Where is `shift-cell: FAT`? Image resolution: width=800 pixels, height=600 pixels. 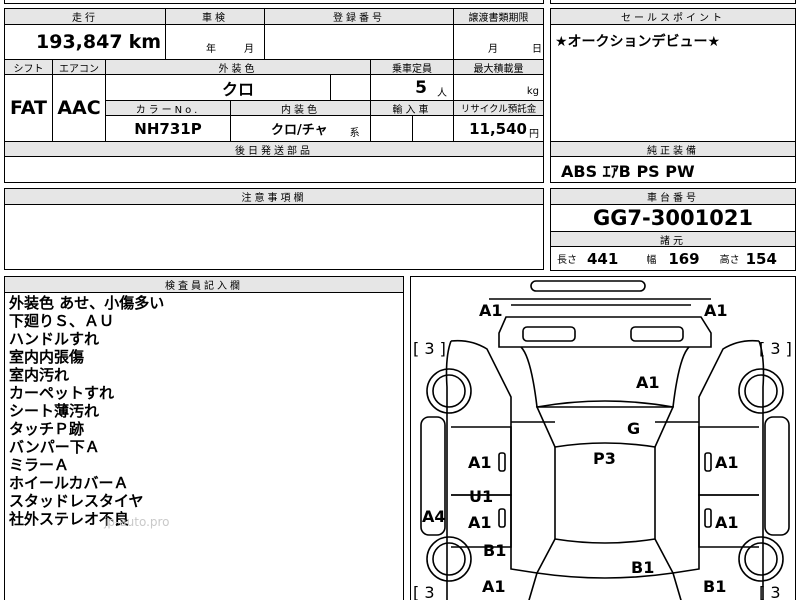 shift-cell: FAT is located at coordinates (28, 108).